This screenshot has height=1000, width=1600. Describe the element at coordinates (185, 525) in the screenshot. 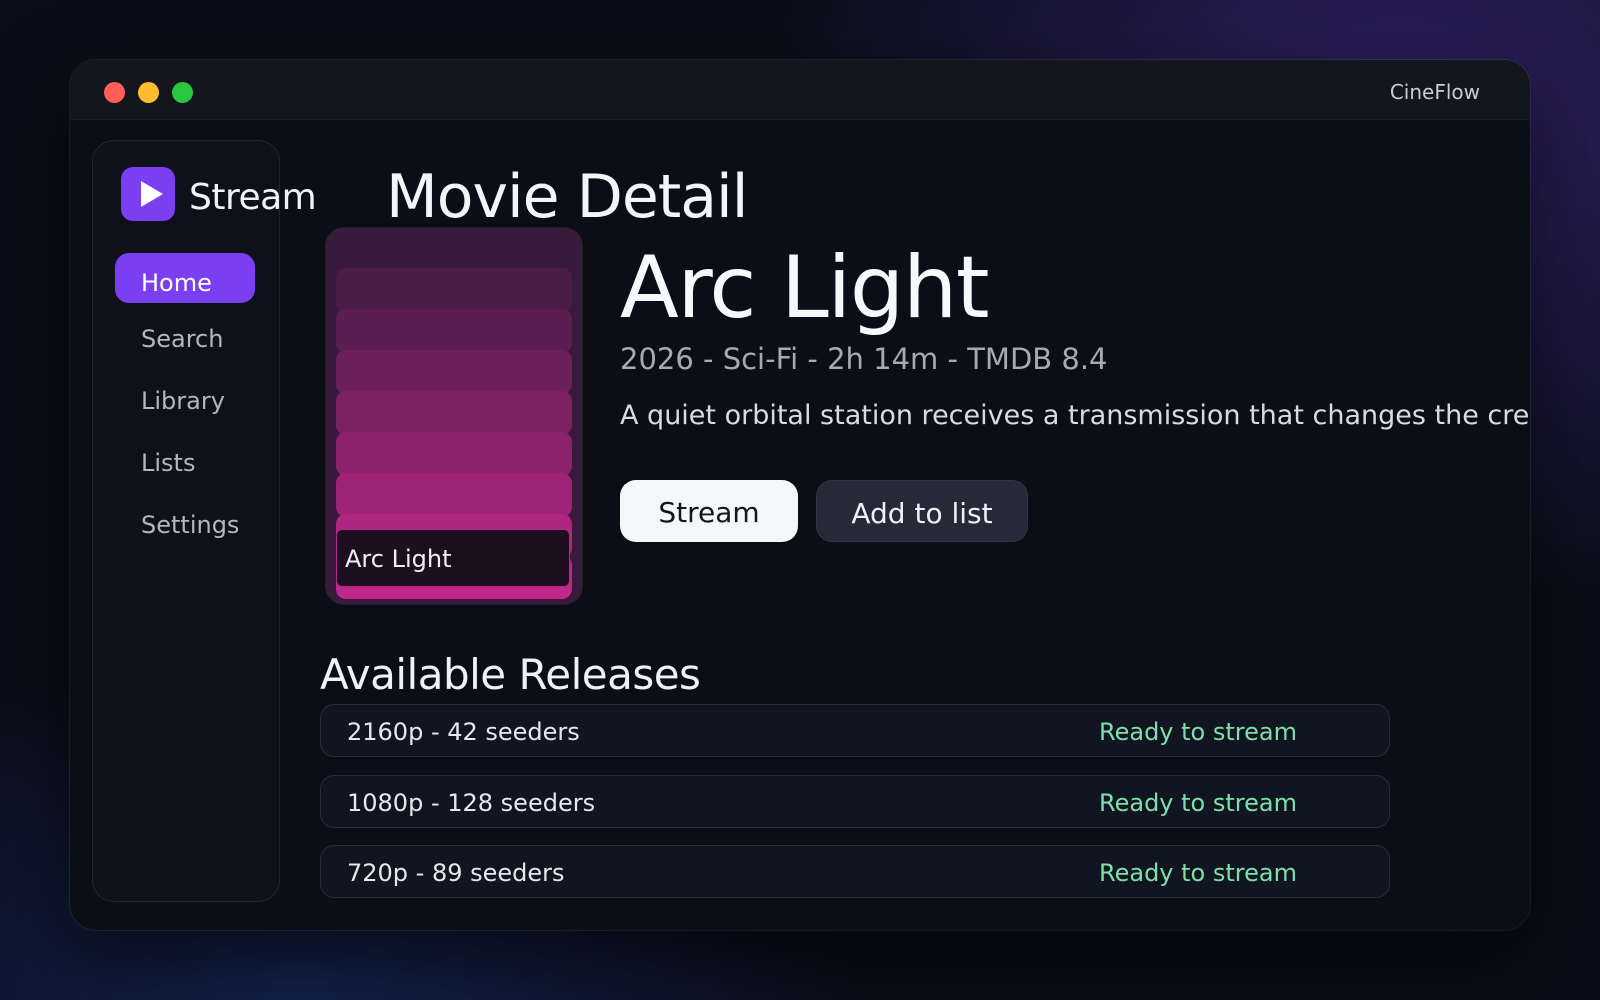

I see `sidebar-item-settings: Settings` at that location.